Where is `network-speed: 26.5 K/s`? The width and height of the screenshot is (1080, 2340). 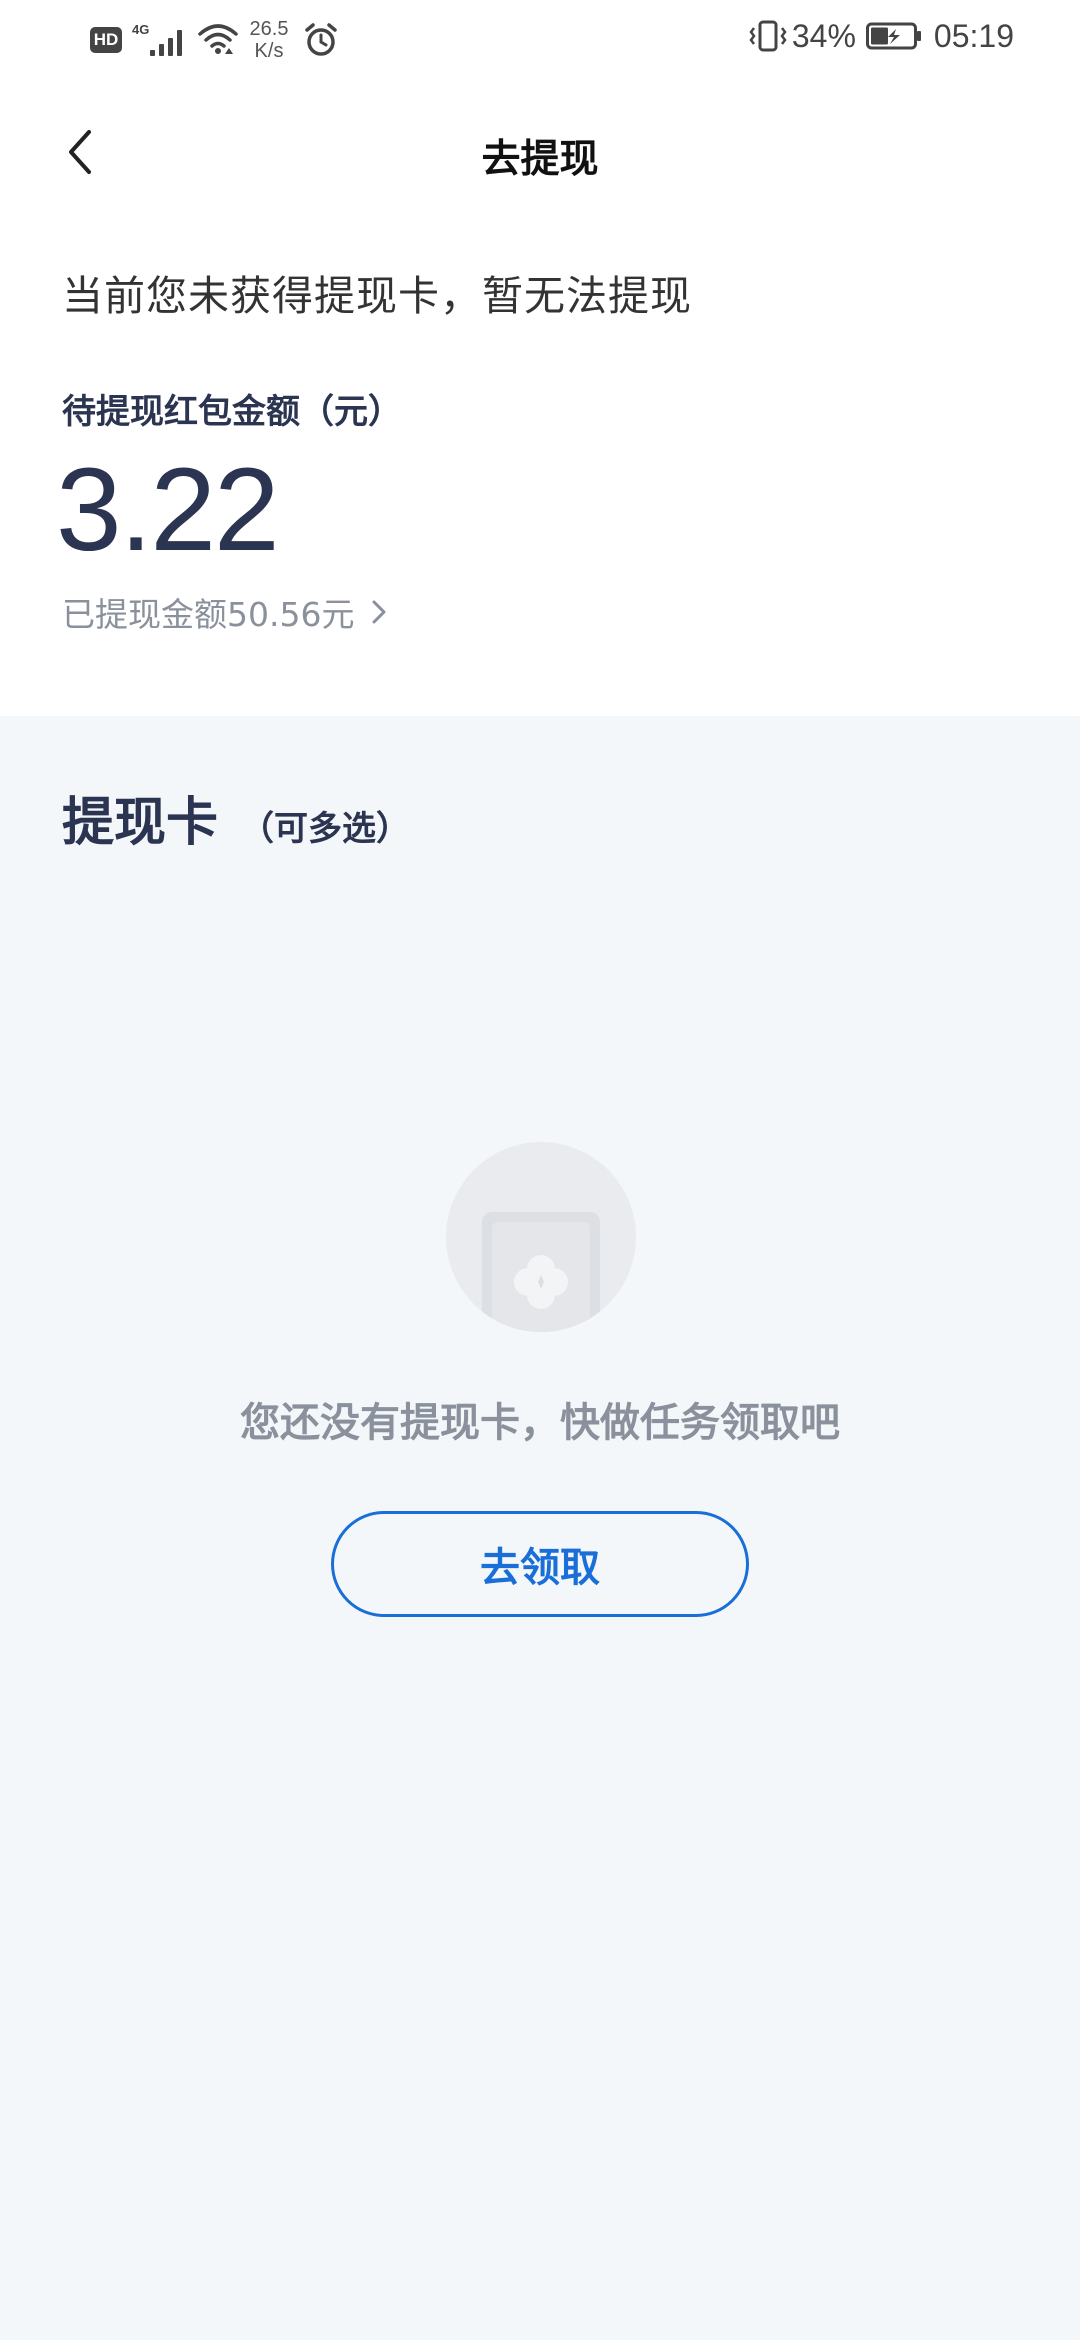
network-speed: 26.5 K/s is located at coordinates (269, 40).